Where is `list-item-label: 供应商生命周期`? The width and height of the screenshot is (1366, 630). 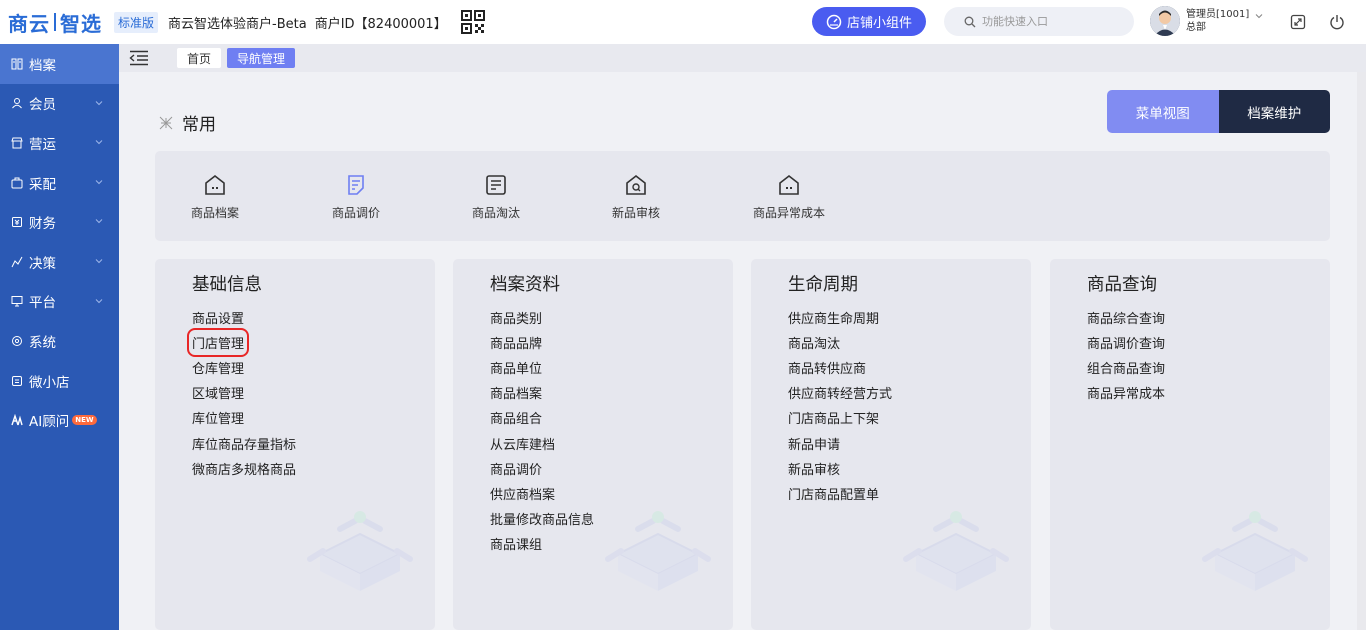 list-item-label: 供应商生命周期 is located at coordinates (834, 320).